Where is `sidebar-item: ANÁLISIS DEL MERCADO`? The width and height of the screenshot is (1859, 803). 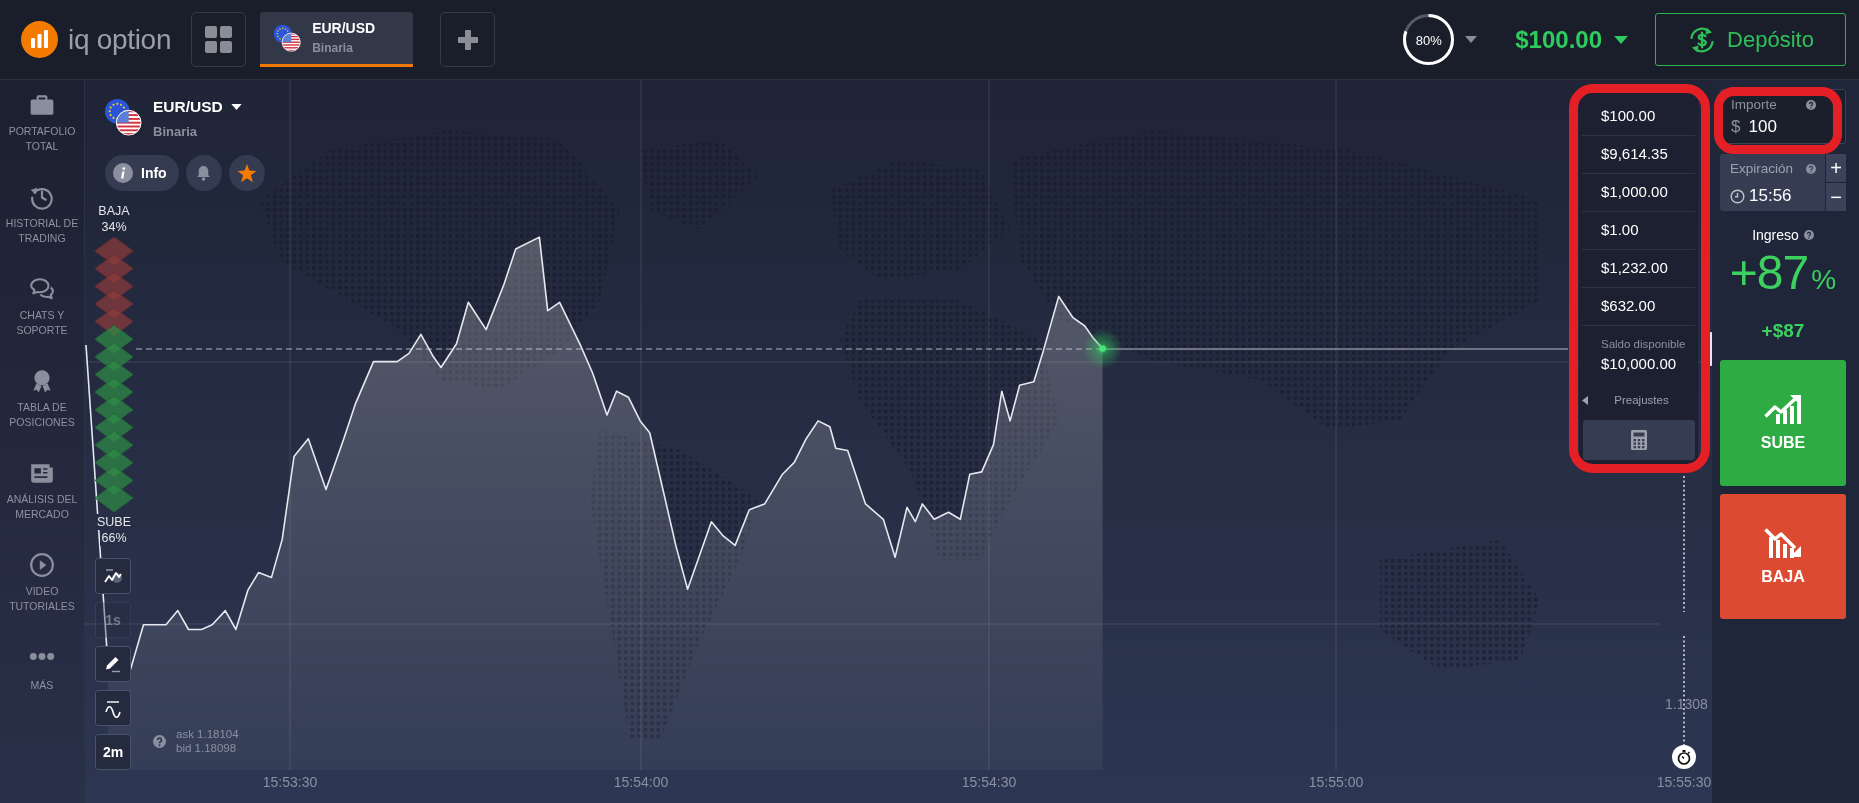
sidebar-item: ANÁLISIS DEL MERCADO is located at coordinates (42, 490).